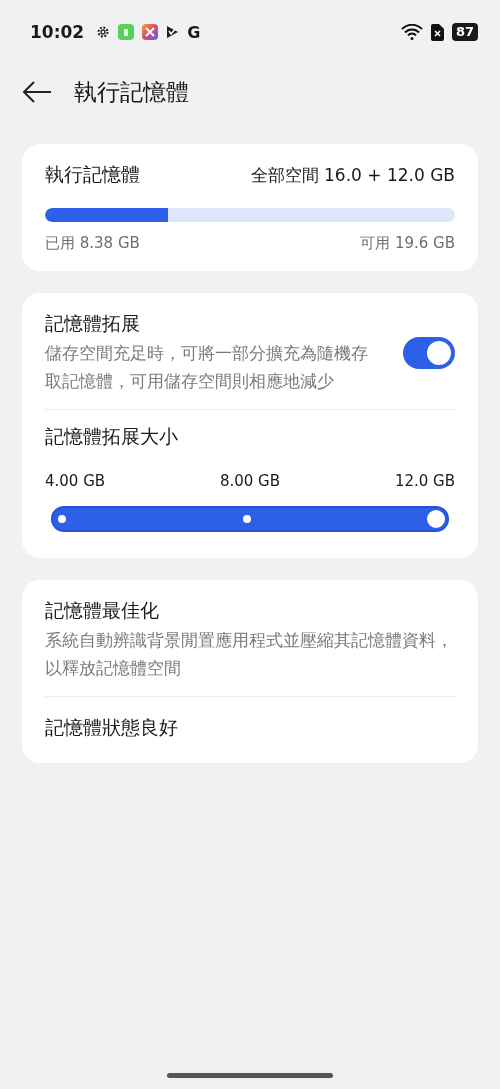 Image resolution: width=500 pixels, height=1089 pixels. Describe the element at coordinates (112, 727) in the screenshot. I see `memory-status: 記憶體狀態良好` at that location.